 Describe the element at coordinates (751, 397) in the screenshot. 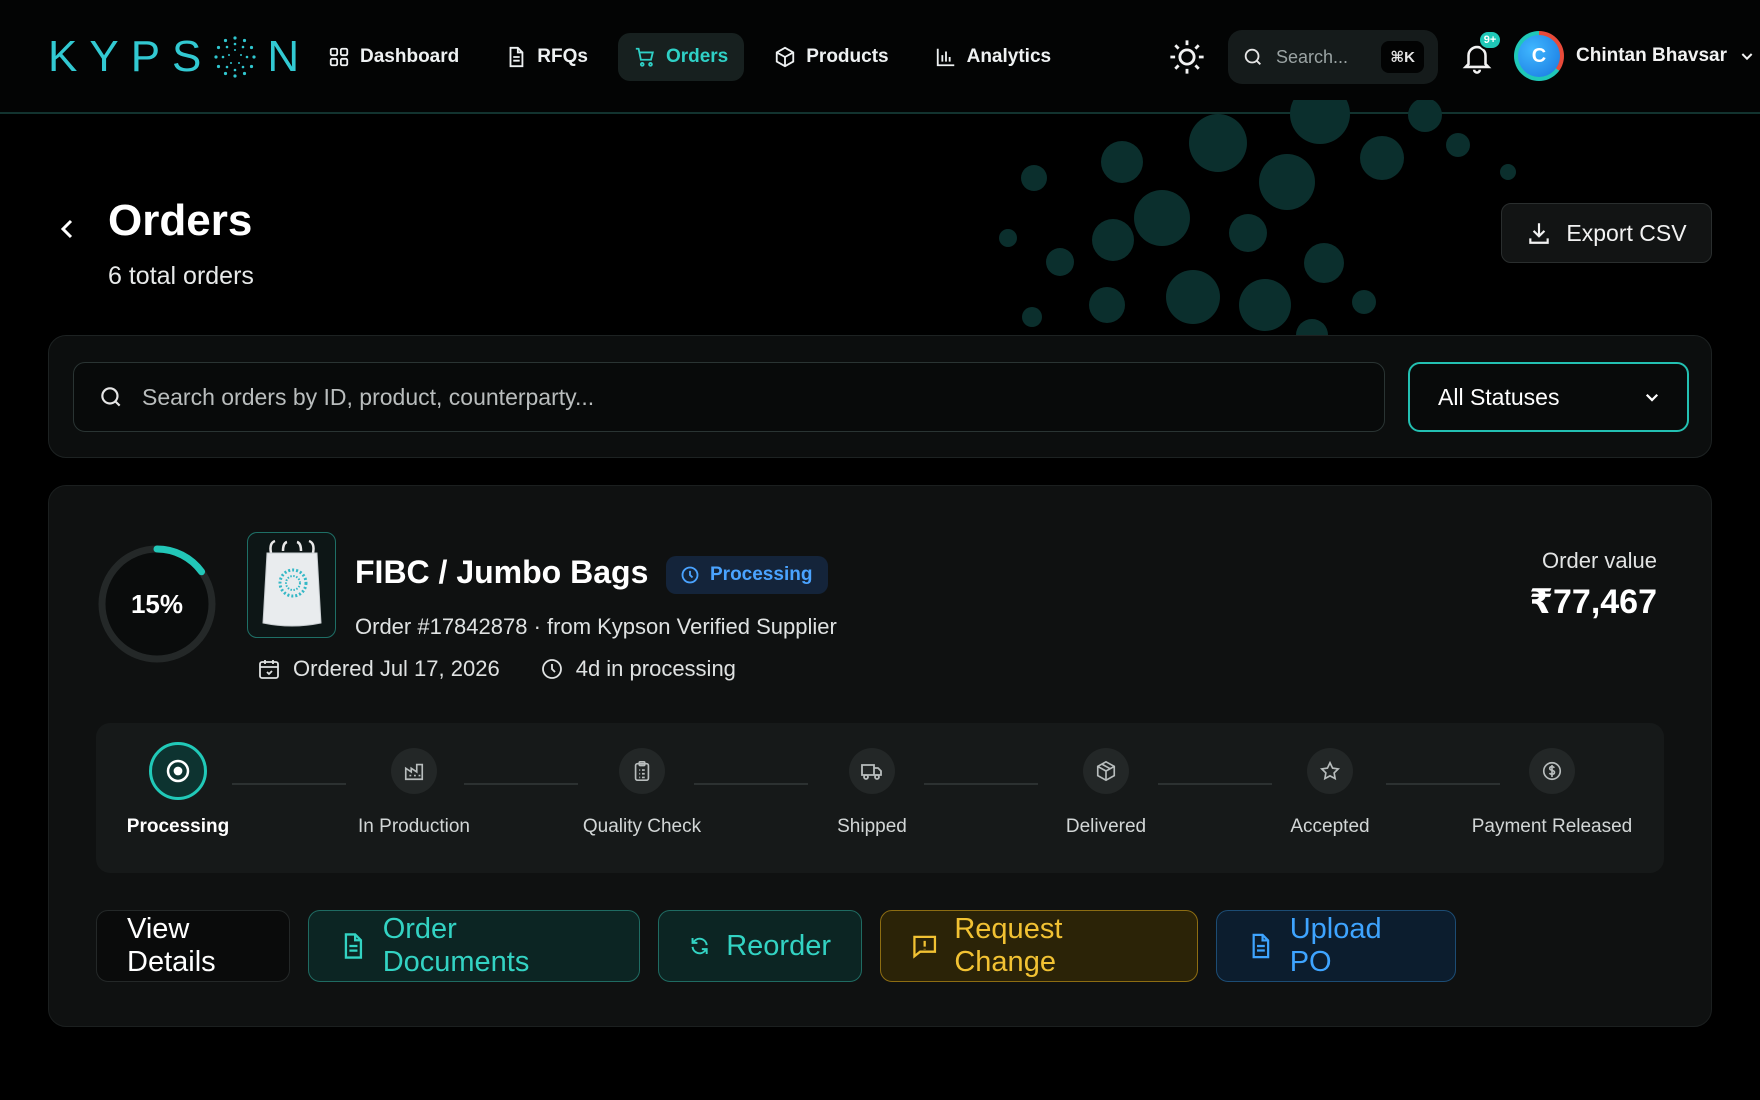

I see `order-search-input` at that location.